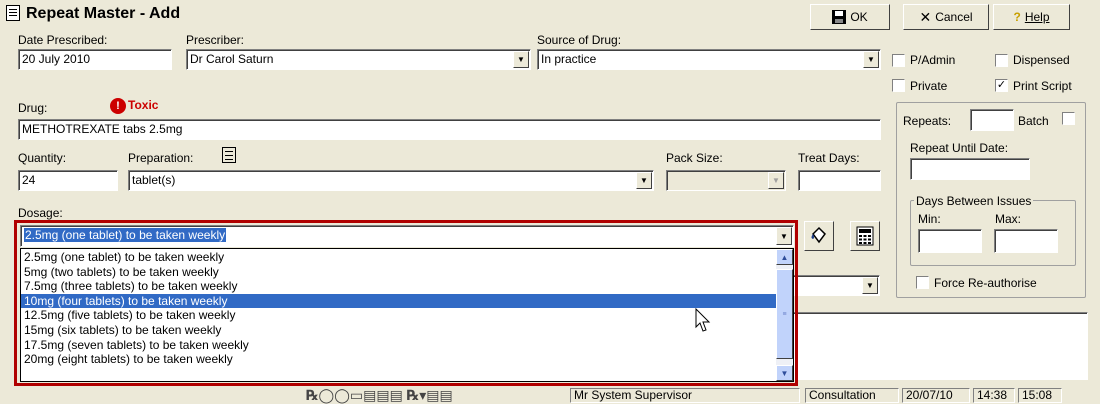 Image resolution: width=1100 pixels, height=404 pixels. Describe the element at coordinates (391, 180) in the screenshot. I see `preparation-select: tablet(s) ▼` at that location.